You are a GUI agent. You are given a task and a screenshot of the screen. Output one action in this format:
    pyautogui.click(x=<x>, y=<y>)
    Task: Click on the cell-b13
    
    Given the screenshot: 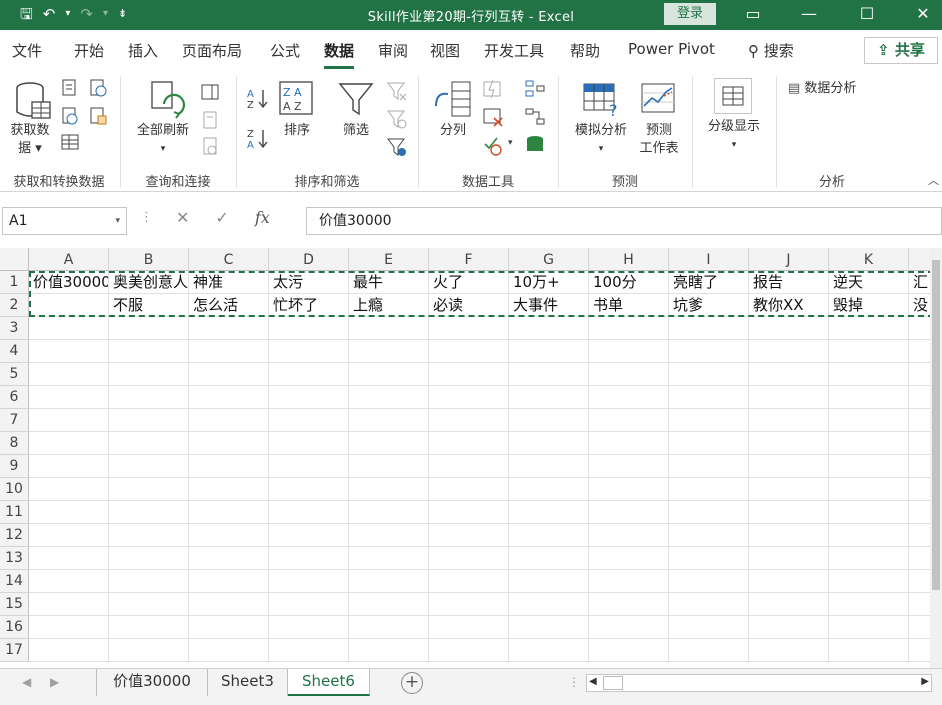 What is the action you would take?
    pyautogui.click(x=149, y=558)
    